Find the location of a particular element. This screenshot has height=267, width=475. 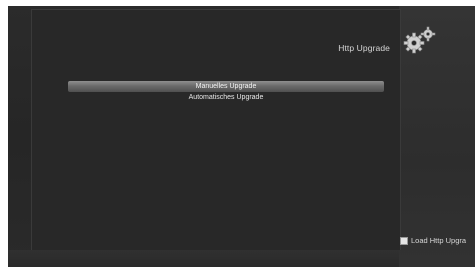

page-title: Http Upgrade is located at coordinates (364, 48).